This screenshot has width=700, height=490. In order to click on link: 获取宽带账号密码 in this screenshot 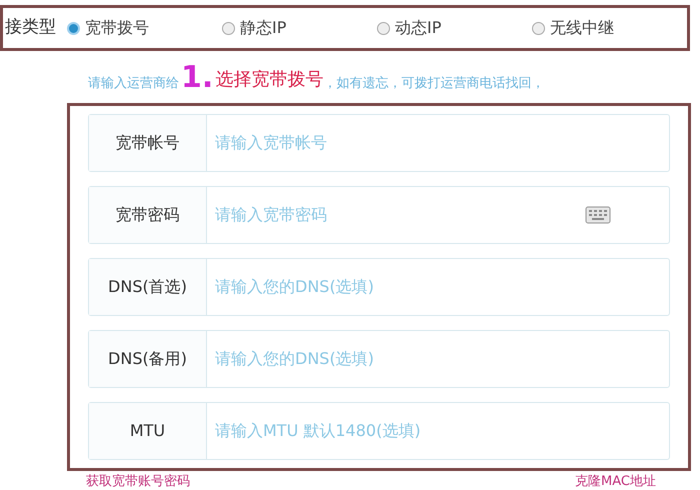, I will do `click(138, 481)`.